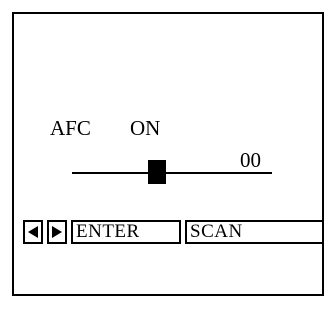 The height and width of the screenshot is (320, 329). What do you see at coordinates (172, 173) in the screenshot?
I see `slider-track` at bounding box center [172, 173].